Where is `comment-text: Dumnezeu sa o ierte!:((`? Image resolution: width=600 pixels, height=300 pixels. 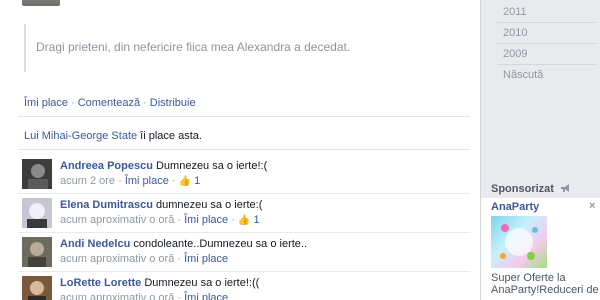
comment-text: Dumnezeu sa o ierte!:(( is located at coordinates (202, 283).